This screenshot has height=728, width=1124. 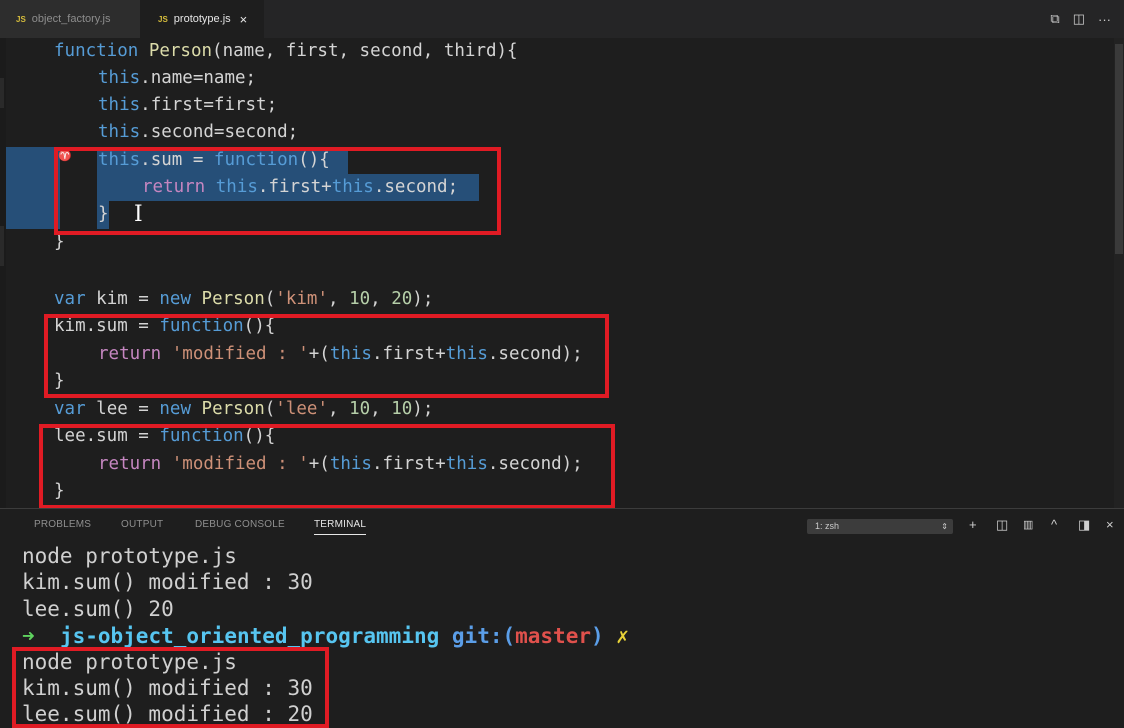 What do you see at coordinates (129, 556) in the screenshot?
I see `terminal-line: node prototype.js` at bounding box center [129, 556].